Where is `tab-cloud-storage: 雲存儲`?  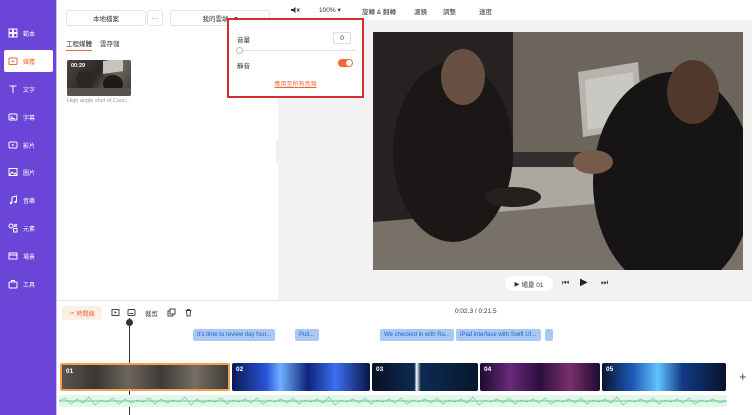 tab-cloud-storage: 雲存儲 is located at coordinates (110, 44).